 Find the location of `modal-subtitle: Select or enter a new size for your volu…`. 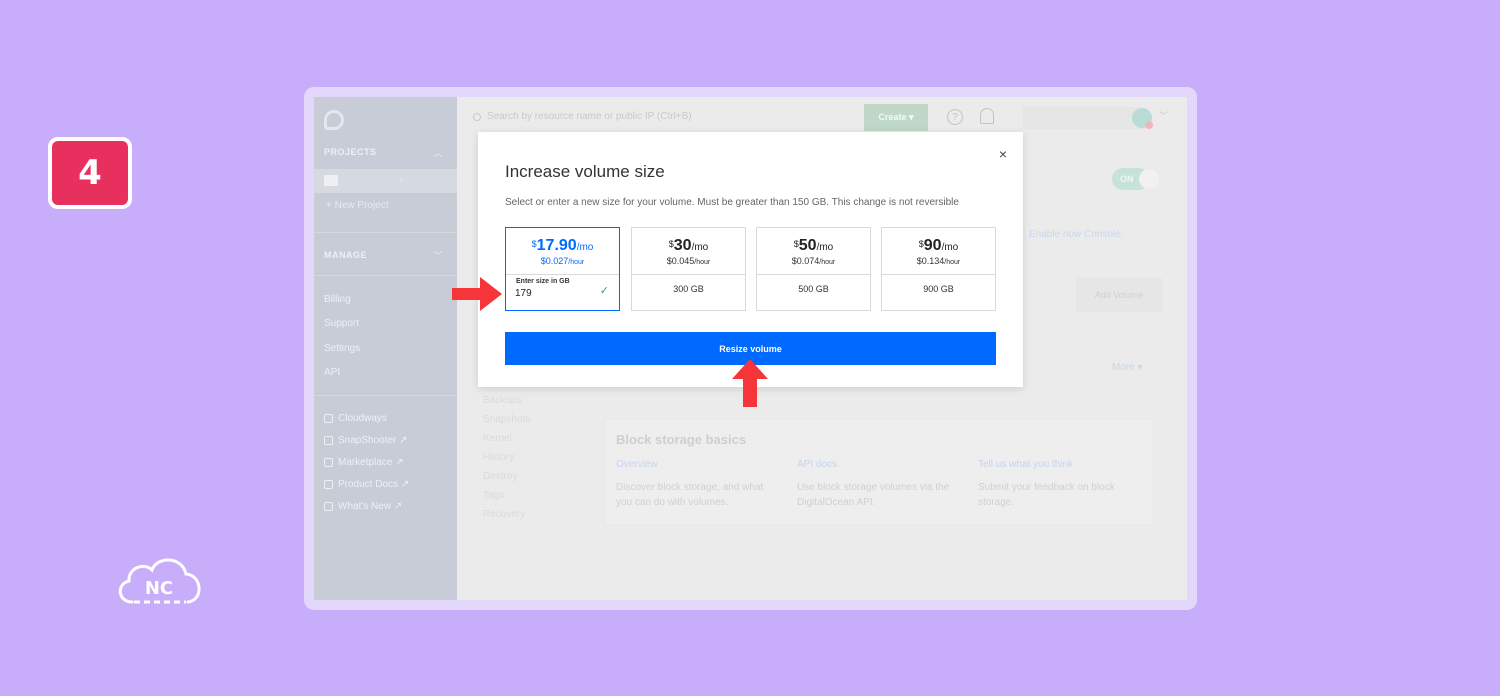

modal-subtitle: Select or enter a new size for your volu… is located at coordinates (732, 202).